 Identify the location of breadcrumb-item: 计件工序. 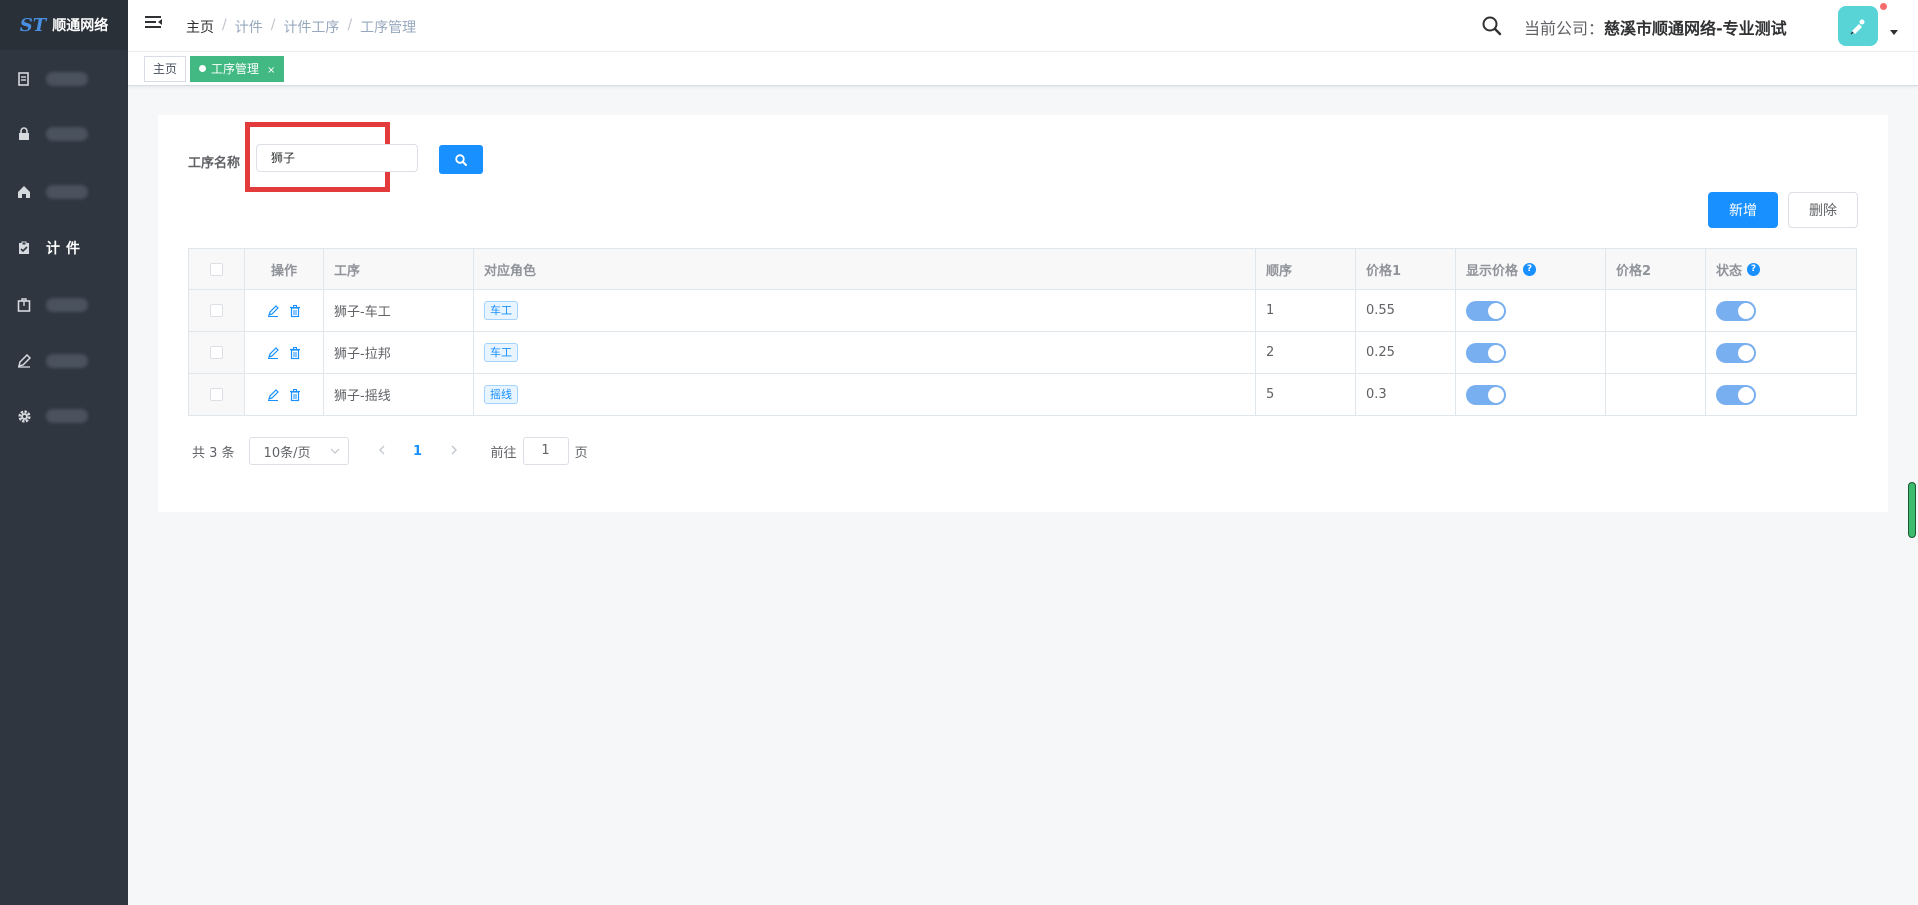
(311, 28).